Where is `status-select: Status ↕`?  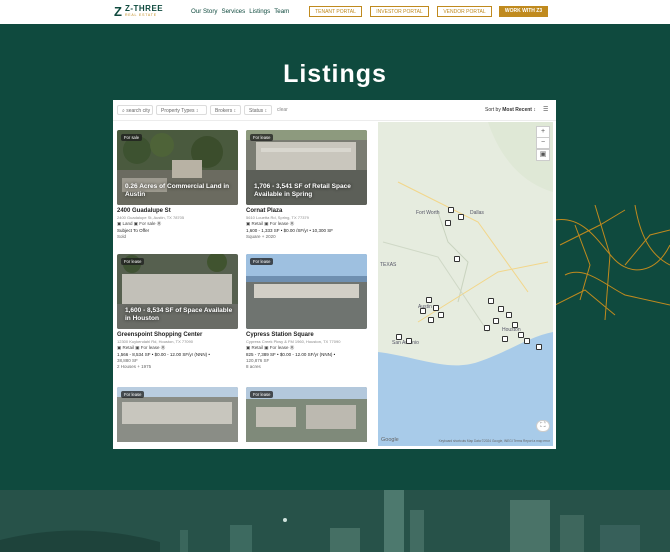
status-select: Status ↕ is located at coordinates (258, 110).